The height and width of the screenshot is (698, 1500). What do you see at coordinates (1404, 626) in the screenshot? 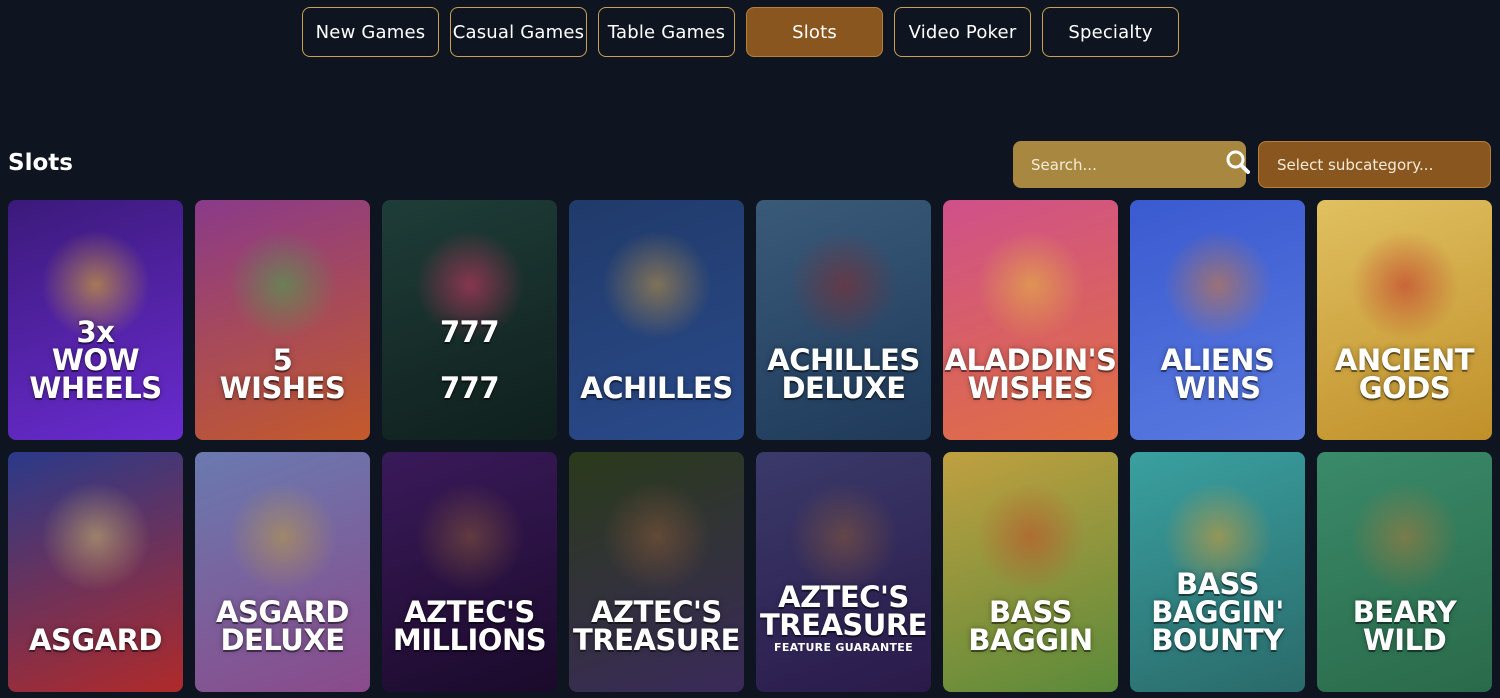
I see `game-title: BEARY WILD` at bounding box center [1404, 626].